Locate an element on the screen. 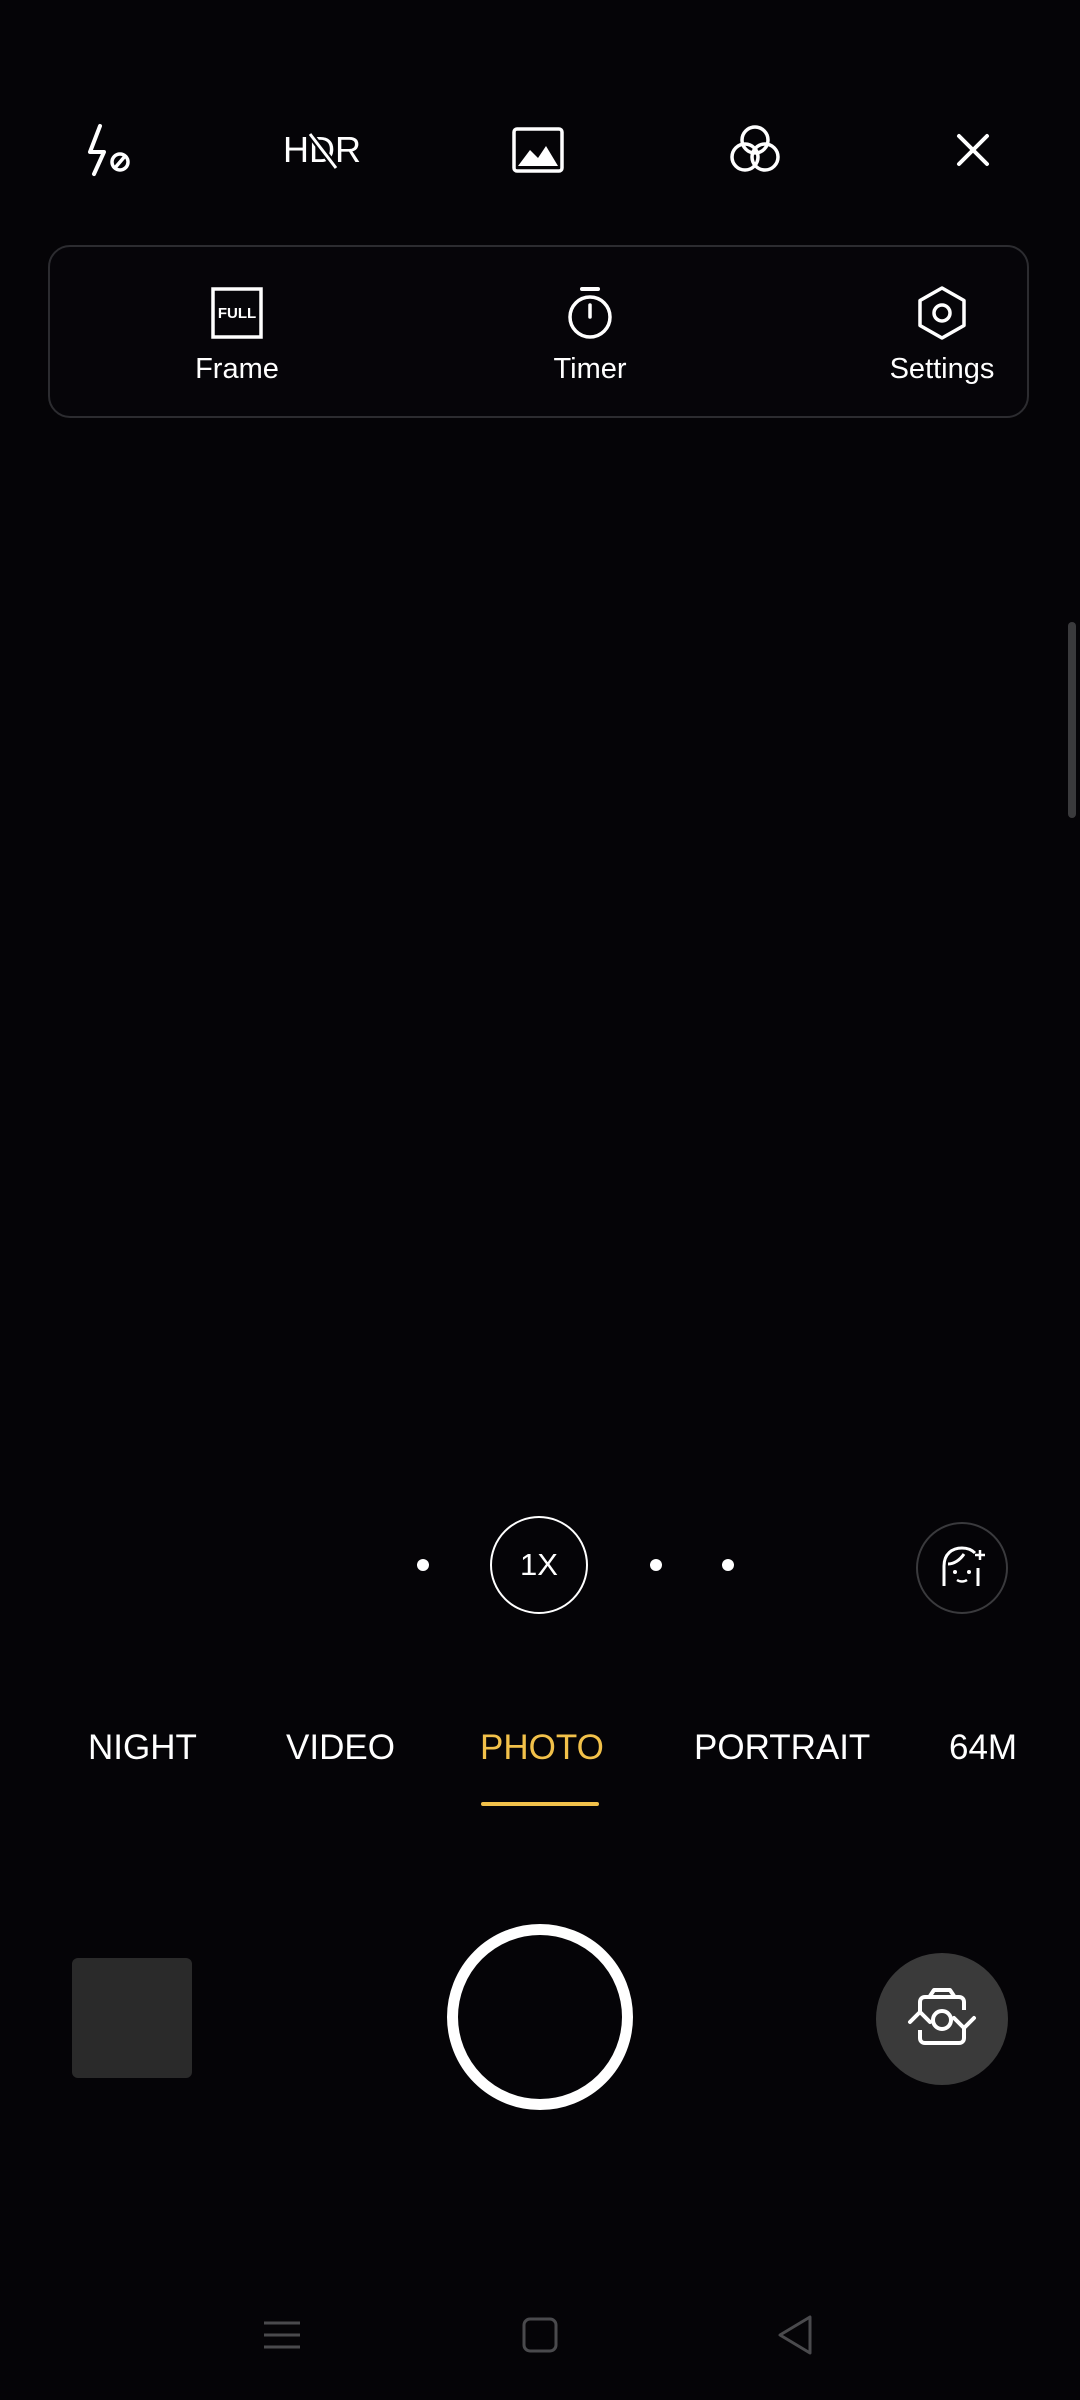 This screenshot has width=1080, height=2400. active-mode-indicator is located at coordinates (540, 1804).